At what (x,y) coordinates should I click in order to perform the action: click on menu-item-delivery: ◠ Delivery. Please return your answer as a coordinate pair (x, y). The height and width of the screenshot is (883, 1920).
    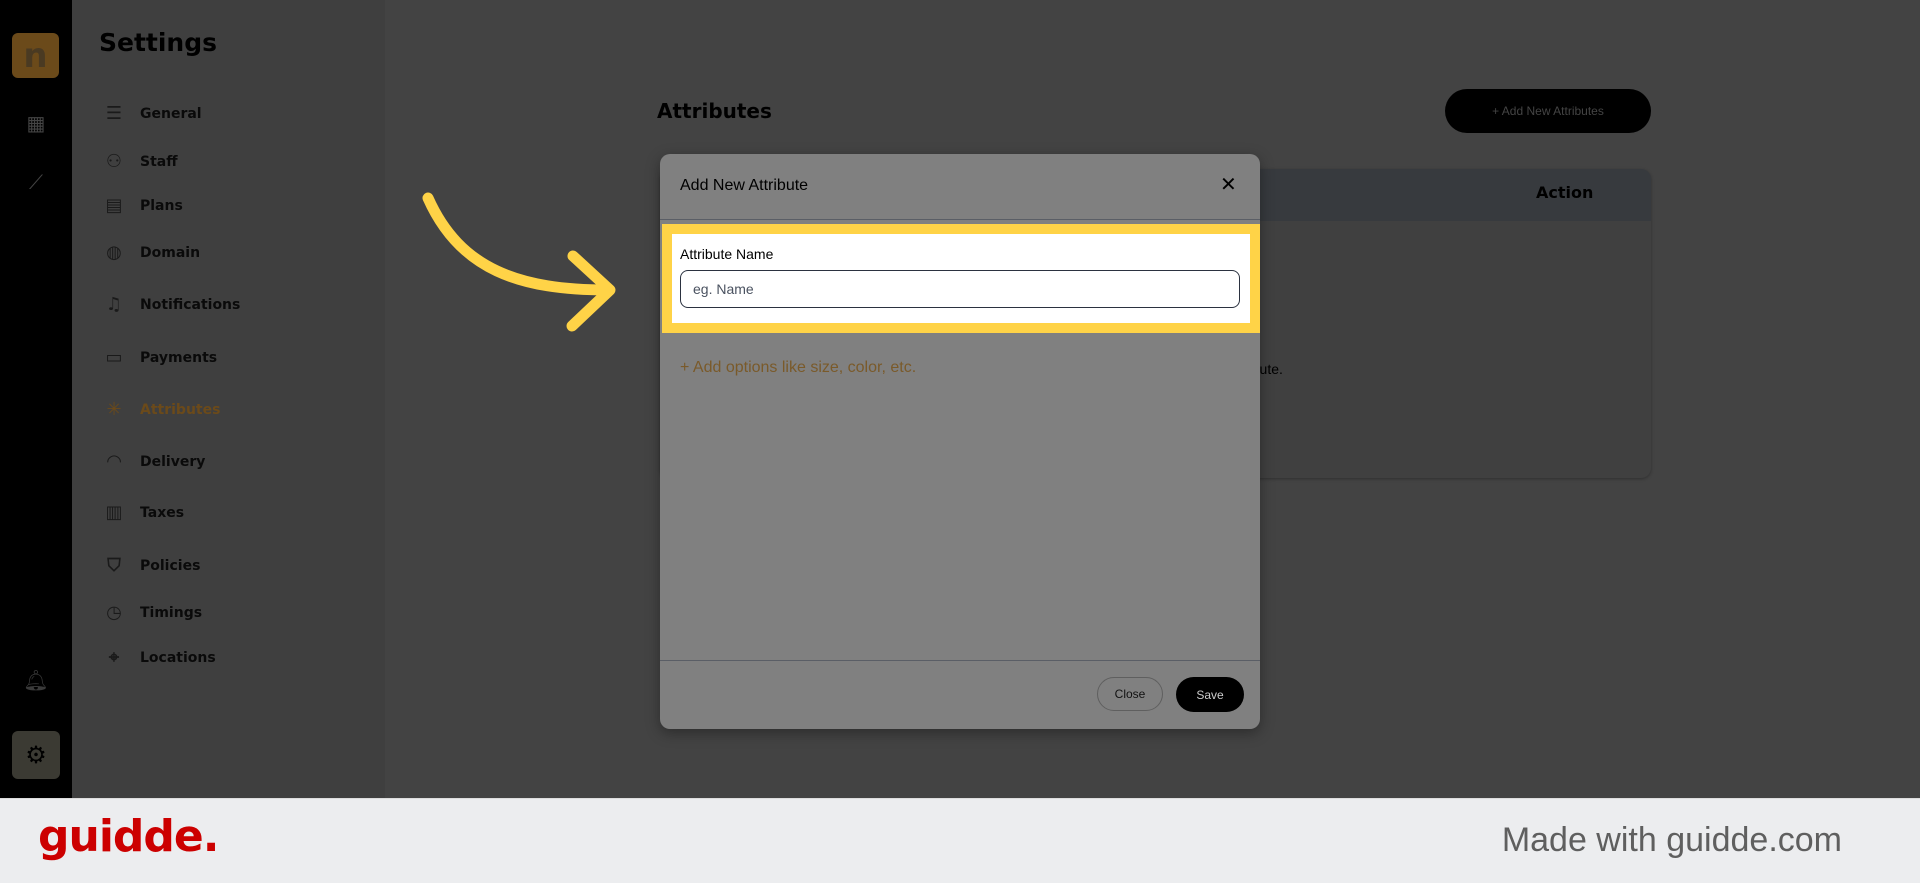
    Looking at the image, I should click on (153, 462).